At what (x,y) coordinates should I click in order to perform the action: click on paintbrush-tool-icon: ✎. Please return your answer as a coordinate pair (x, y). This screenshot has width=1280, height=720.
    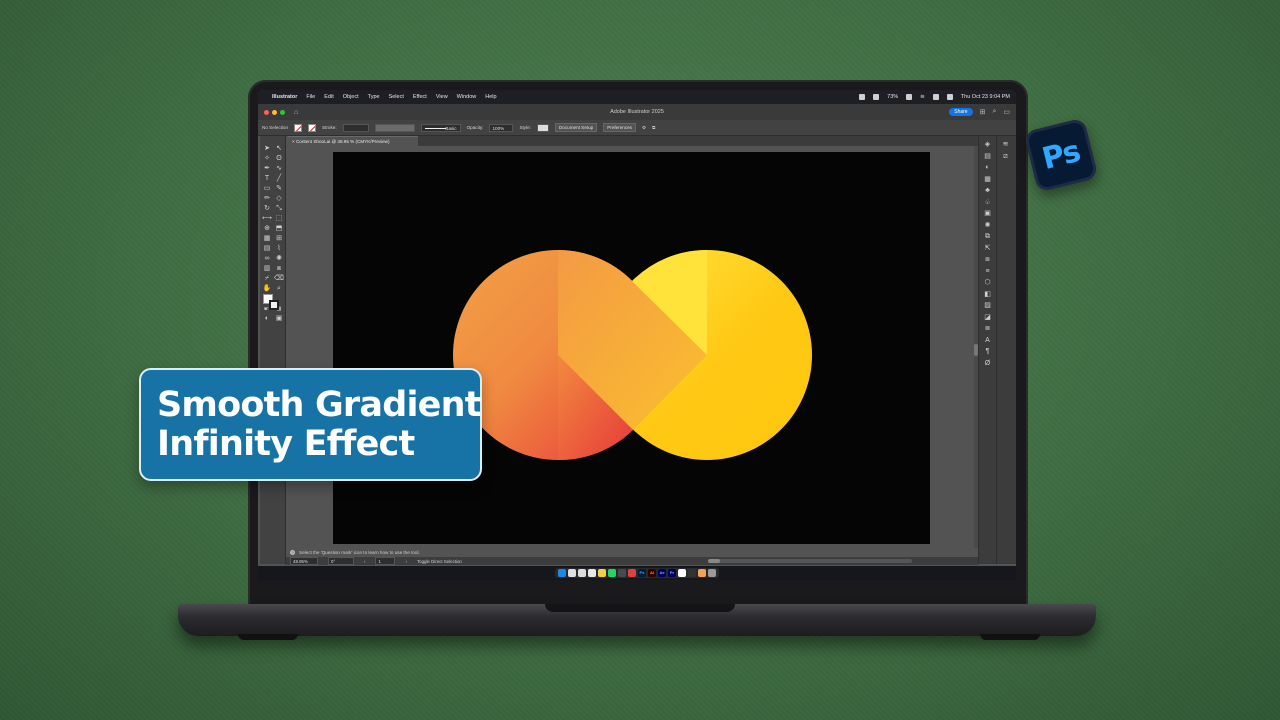
    Looking at the image, I should click on (279, 189).